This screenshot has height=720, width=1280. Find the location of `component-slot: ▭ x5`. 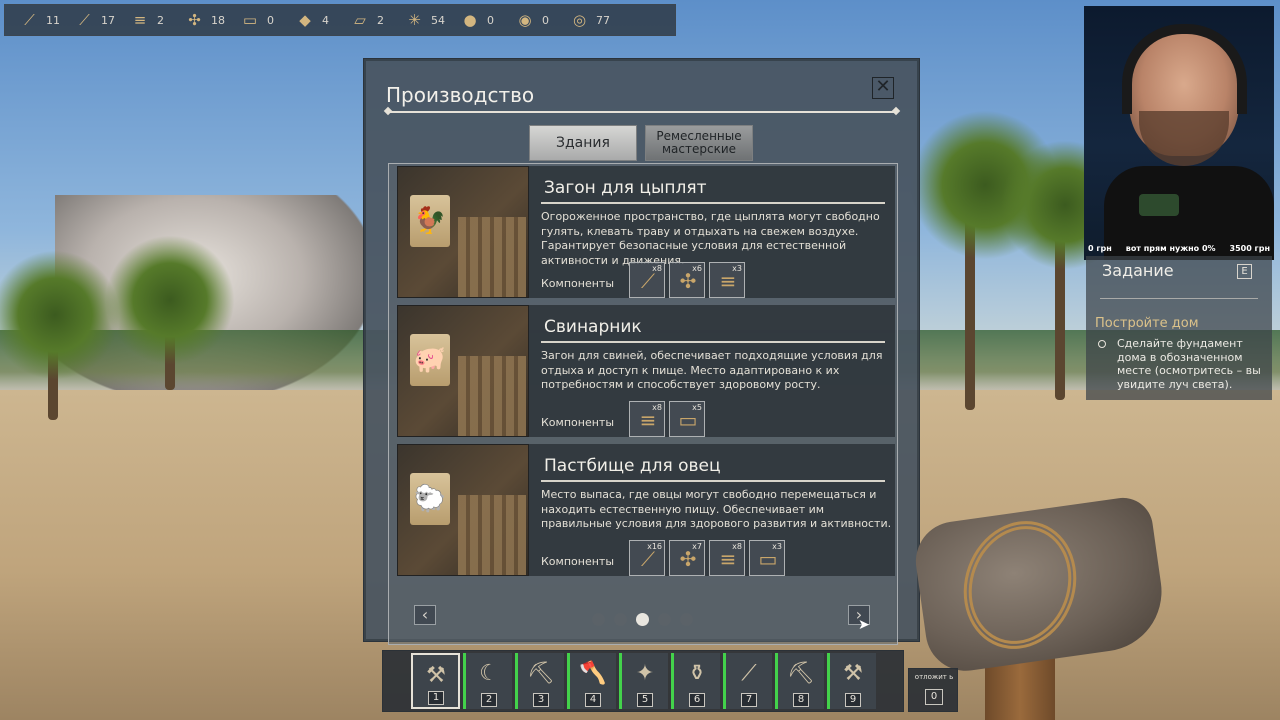

component-slot: ▭ x5 is located at coordinates (687, 419).